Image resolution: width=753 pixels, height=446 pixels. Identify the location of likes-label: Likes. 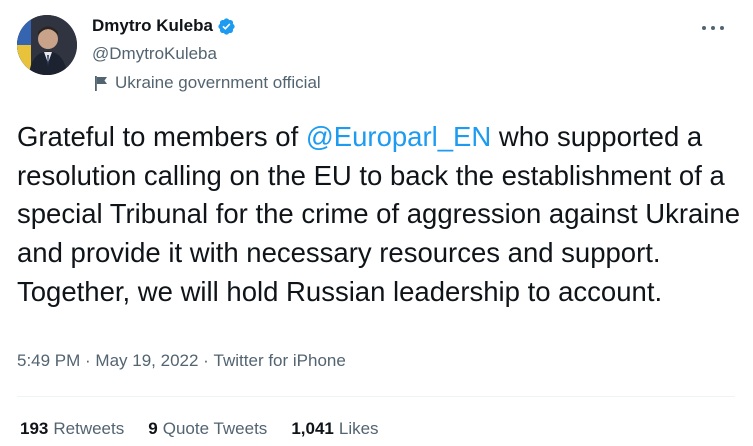
(358, 428).